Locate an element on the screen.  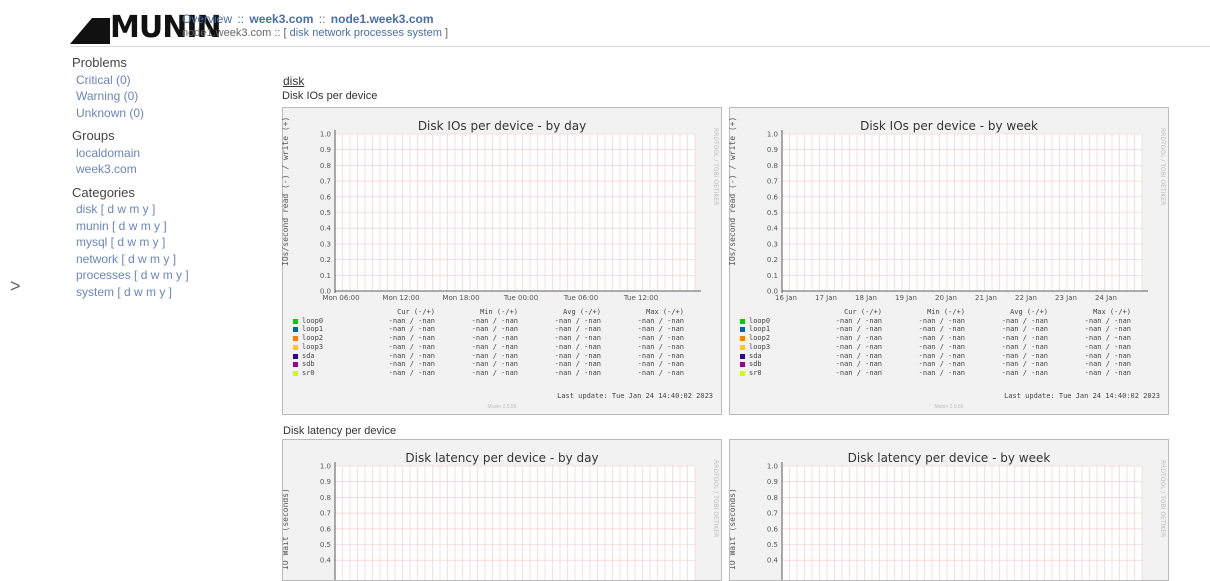
breadcrumb-domain-label: week3.com is located at coordinates (281, 19).